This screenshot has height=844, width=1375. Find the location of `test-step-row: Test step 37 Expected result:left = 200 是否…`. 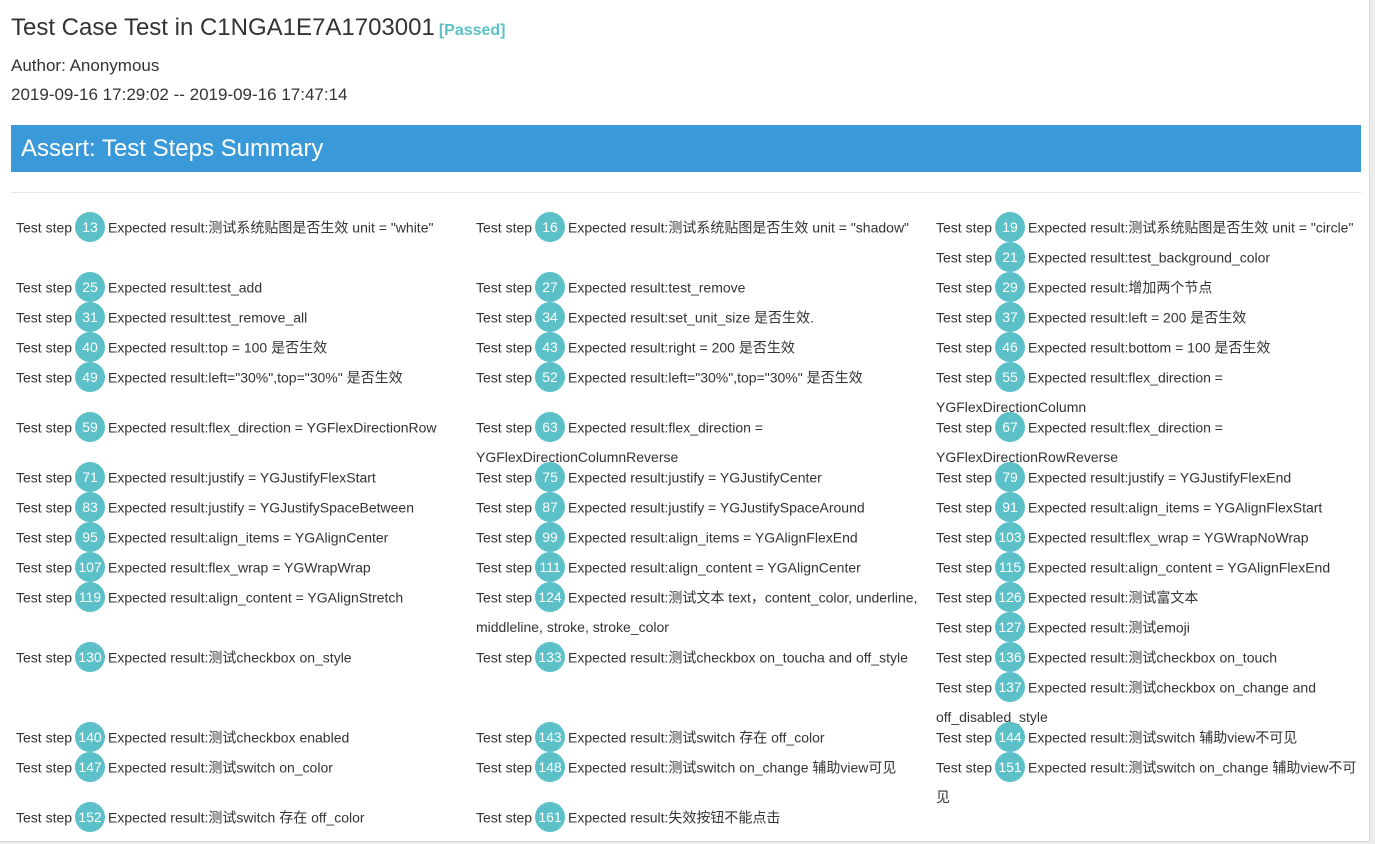

test-step-row: Test step 37 Expected result:left = 200 是否… is located at coordinates (1148, 318).